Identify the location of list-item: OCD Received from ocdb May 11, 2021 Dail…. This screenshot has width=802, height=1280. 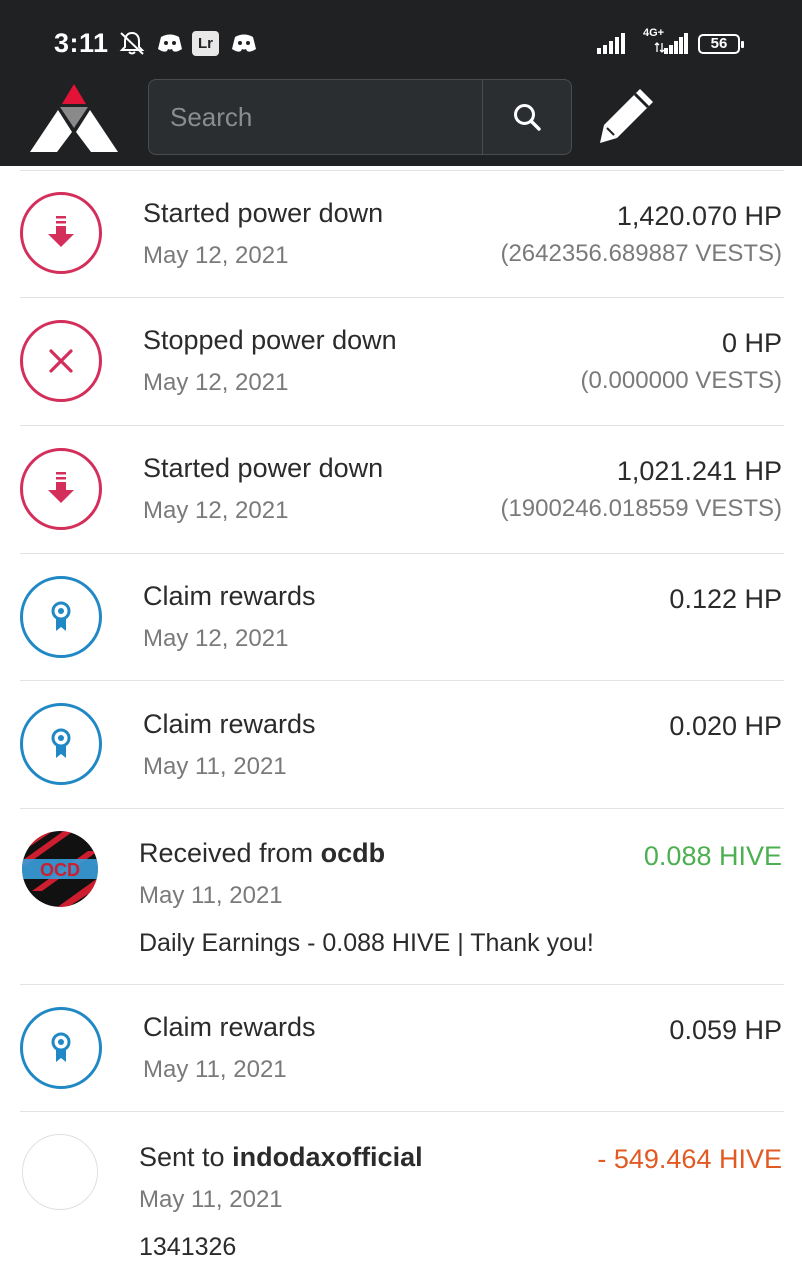
(401, 897).